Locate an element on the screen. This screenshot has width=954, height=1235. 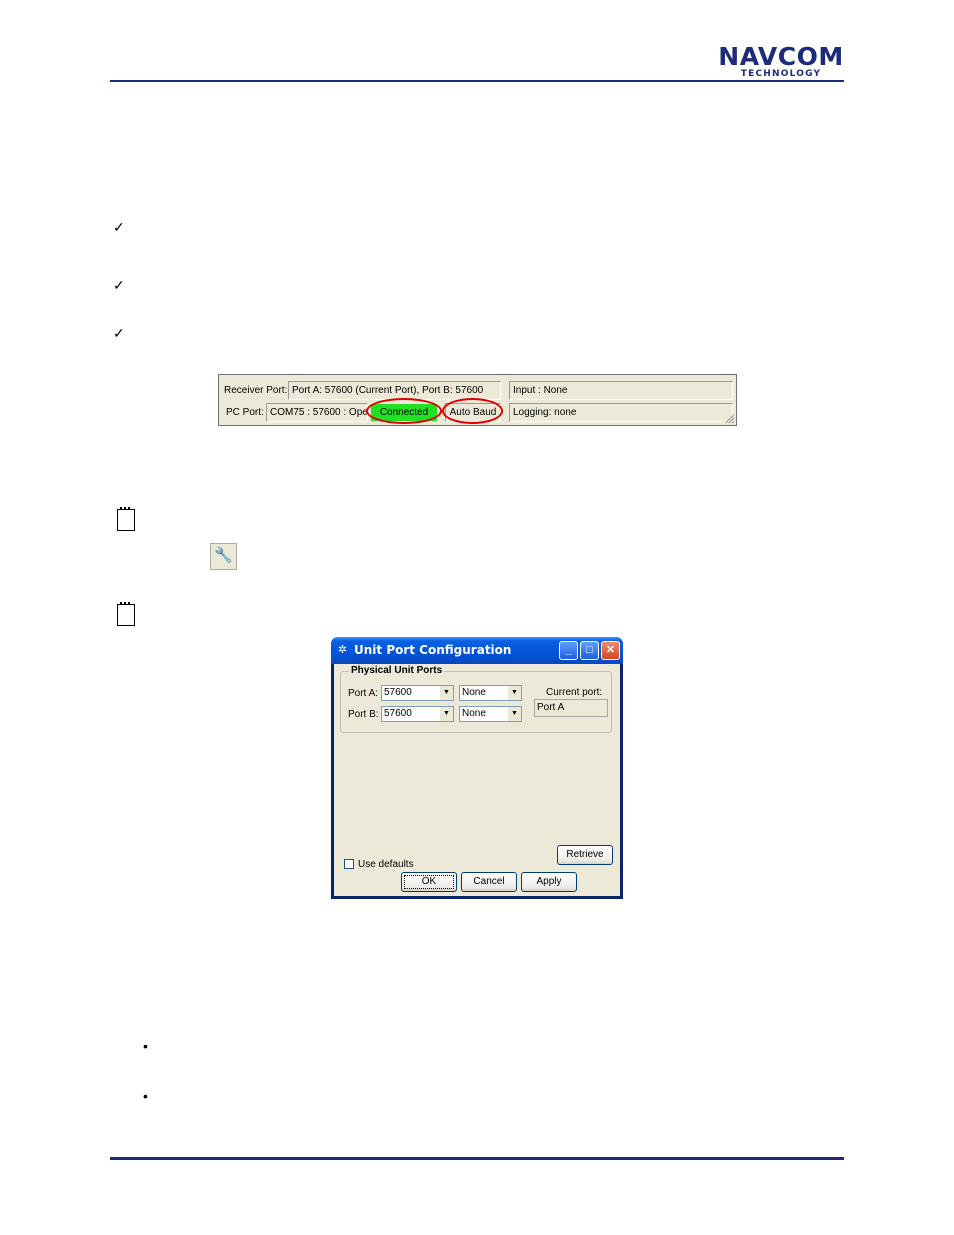
port-b-mode-select: None ▼ is located at coordinates (490, 714).